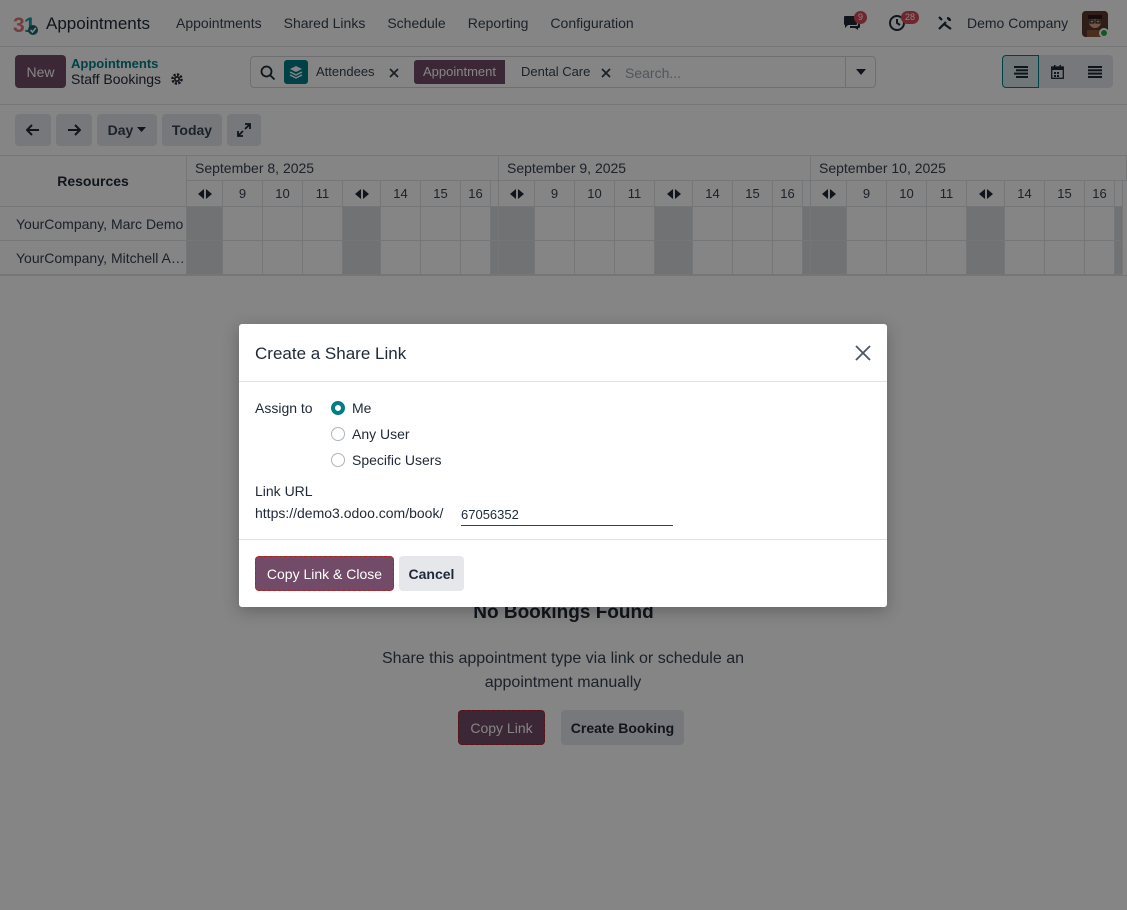 This screenshot has width=1127, height=910. I want to click on dialog-header: Create a Share Link, so click(563, 353).